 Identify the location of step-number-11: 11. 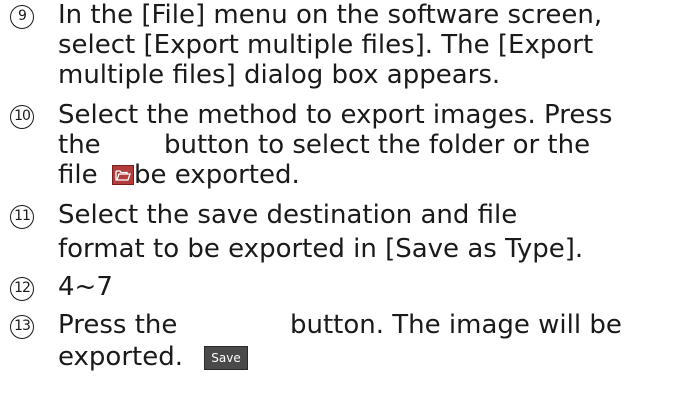
(24, 218).